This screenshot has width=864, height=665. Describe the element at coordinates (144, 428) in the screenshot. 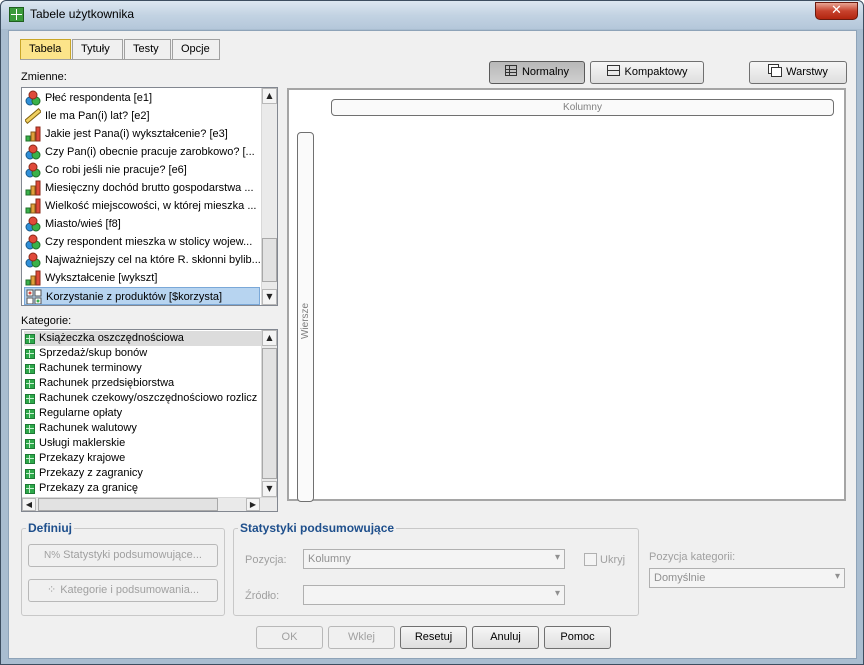

I see `category-list-item: Rachunek walutowy` at that location.